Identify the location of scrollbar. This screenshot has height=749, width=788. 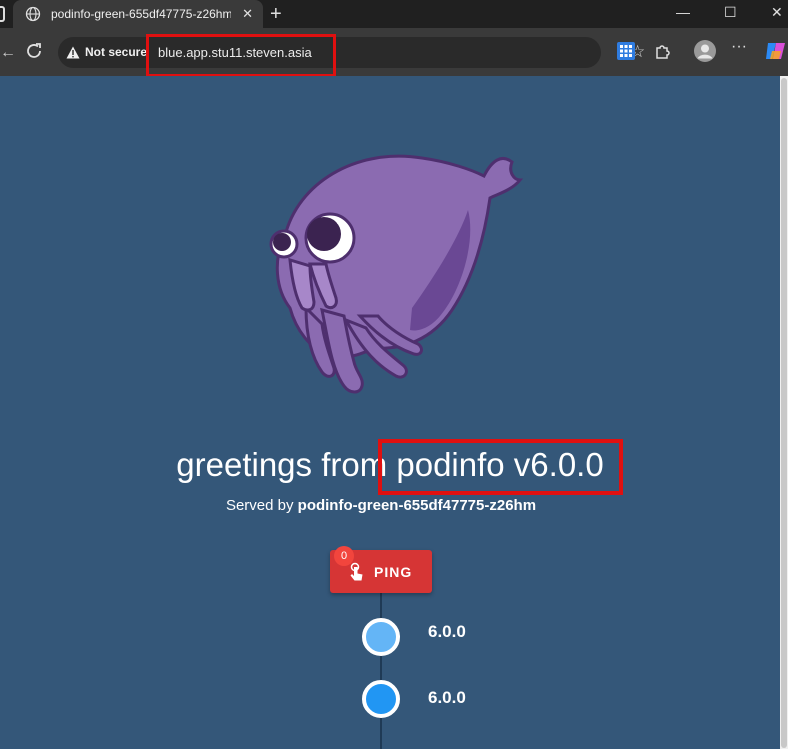
(784, 412).